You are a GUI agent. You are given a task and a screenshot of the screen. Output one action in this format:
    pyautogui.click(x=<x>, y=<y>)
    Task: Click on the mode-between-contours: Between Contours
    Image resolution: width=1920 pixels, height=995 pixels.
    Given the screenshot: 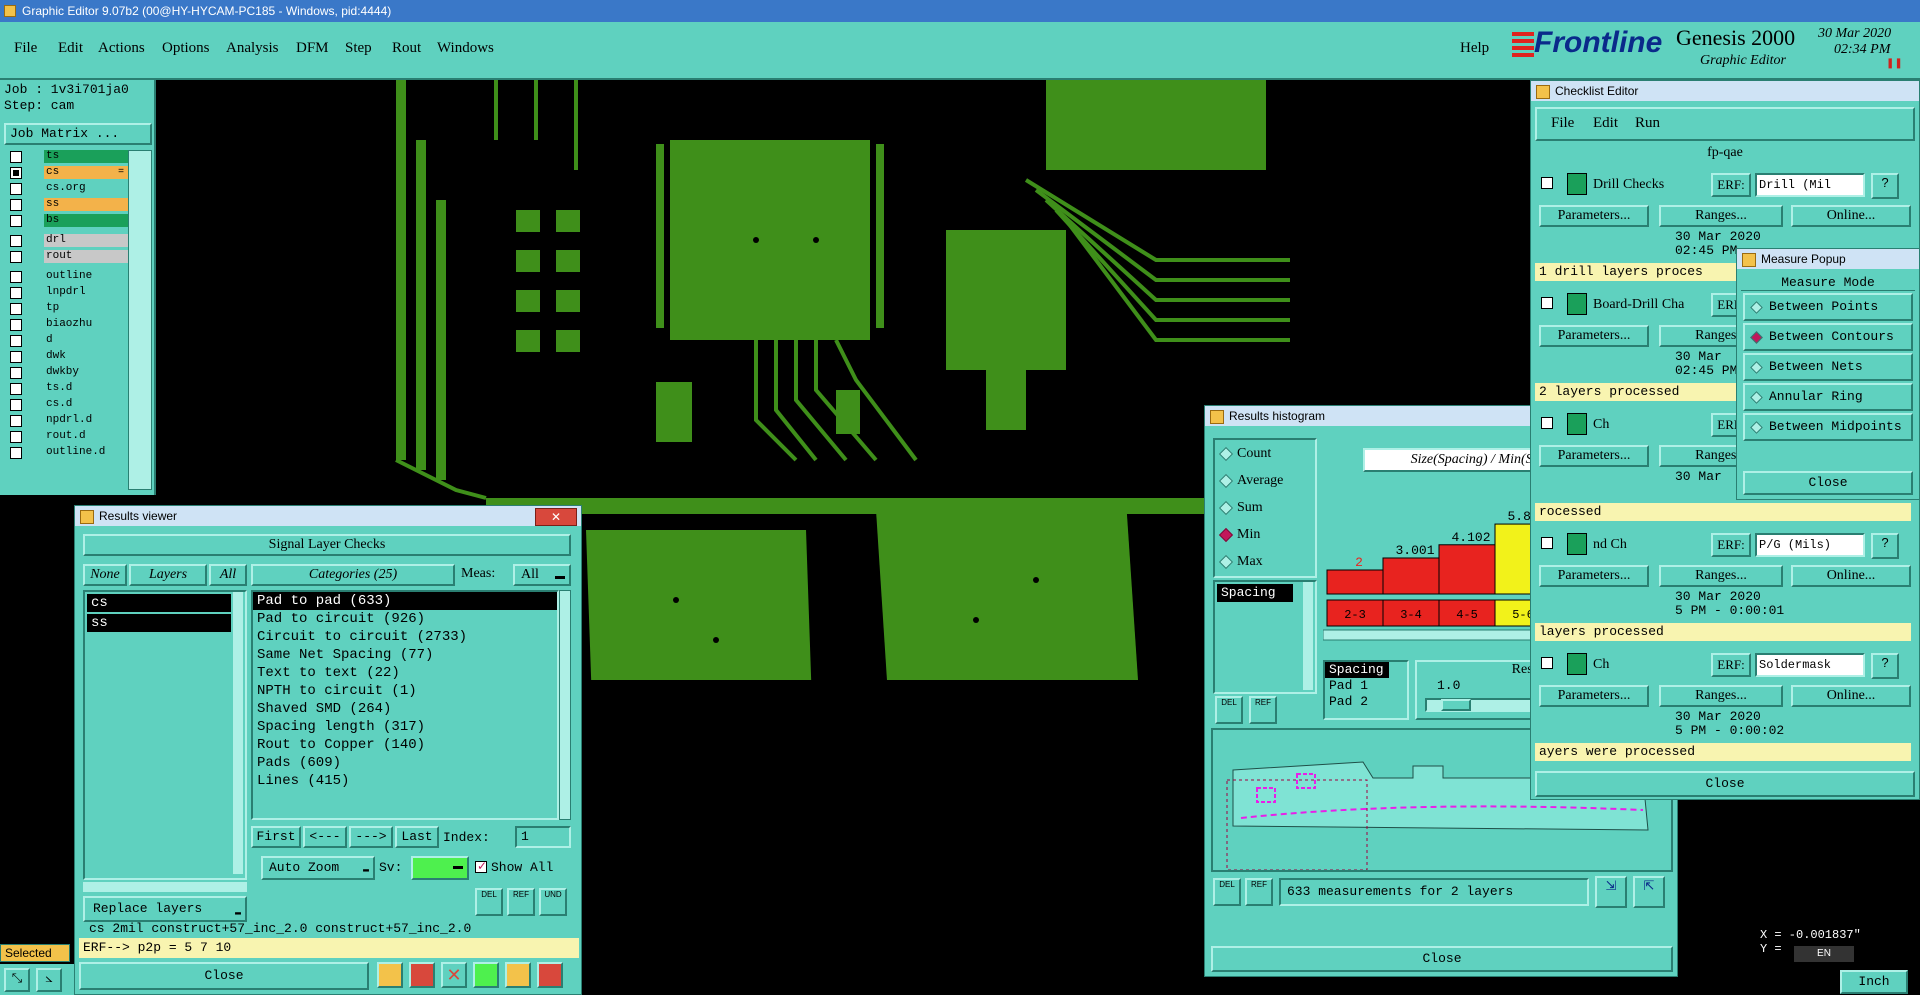 What is the action you would take?
    pyautogui.click(x=1828, y=337)
    